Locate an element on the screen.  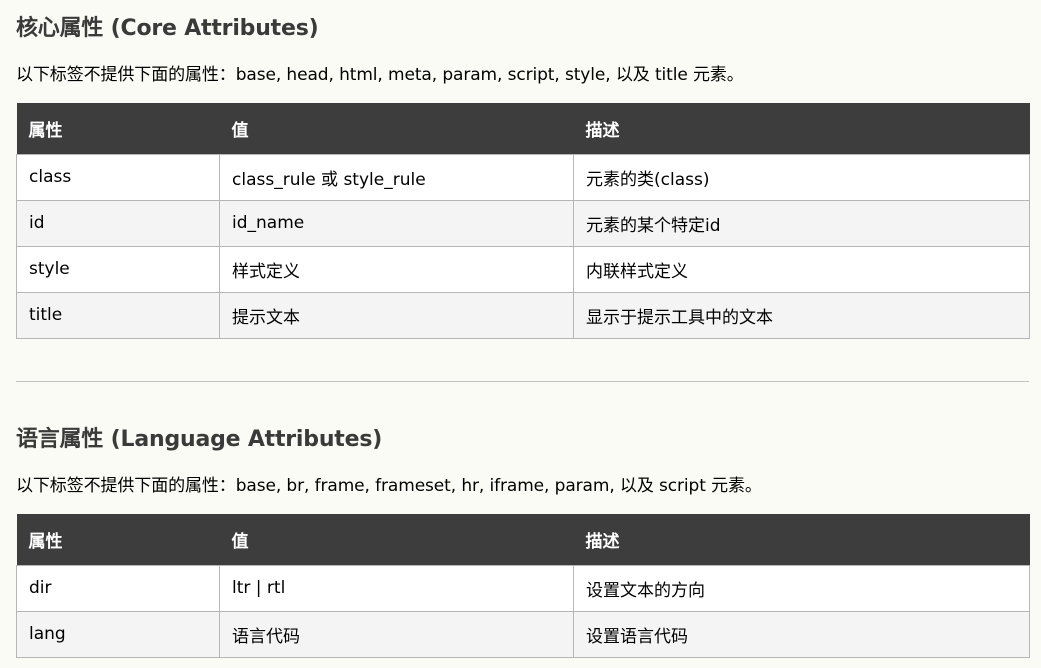
cell-description: 元素的类(class) is located at coordinates (801, 177).